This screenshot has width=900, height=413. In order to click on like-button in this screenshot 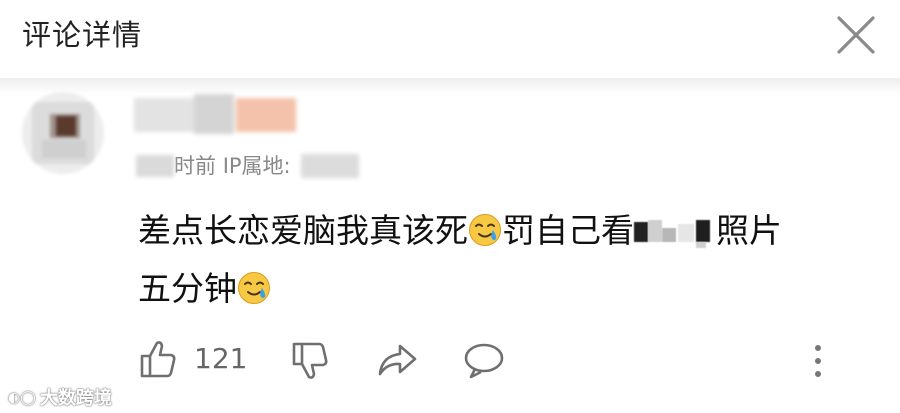, I will do `click(159, 361)`.